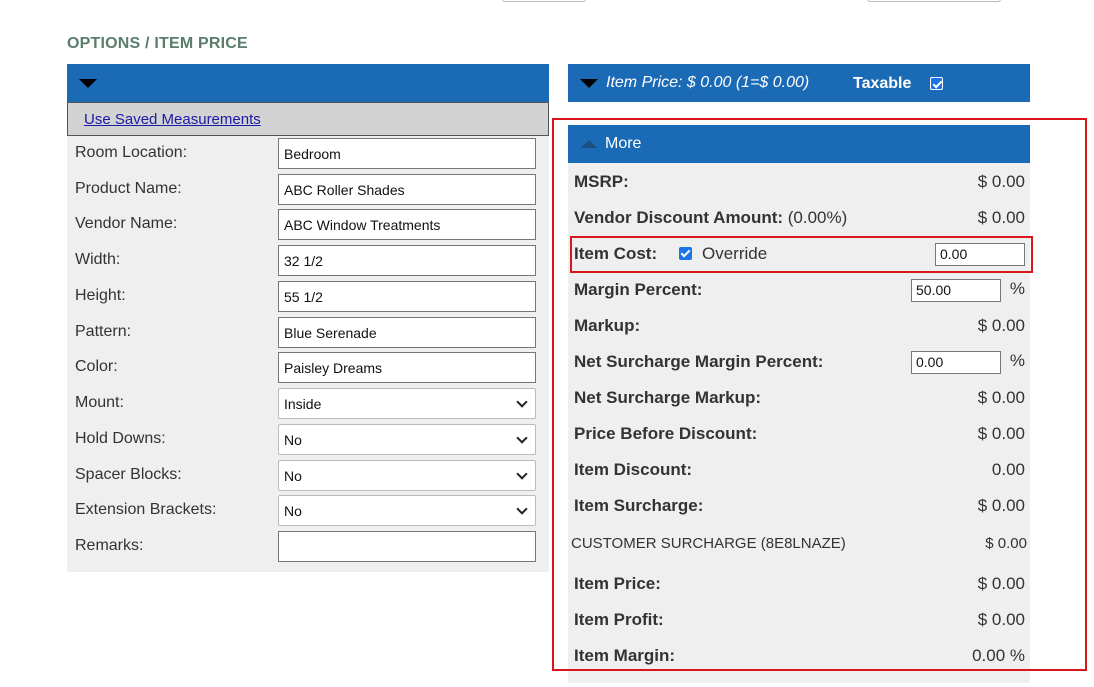 The width and height of the screenshot is (1094, 687). I want to click on item-margin-row: Item Margin: 0.00 %, so click(799, 656).